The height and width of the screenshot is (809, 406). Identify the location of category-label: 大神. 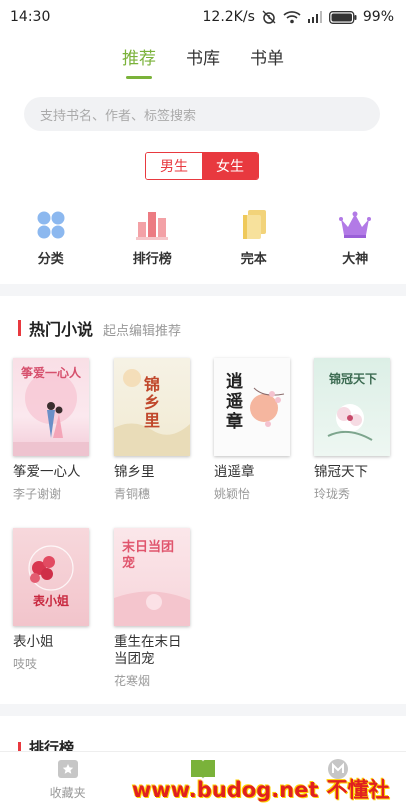
(355, 259).